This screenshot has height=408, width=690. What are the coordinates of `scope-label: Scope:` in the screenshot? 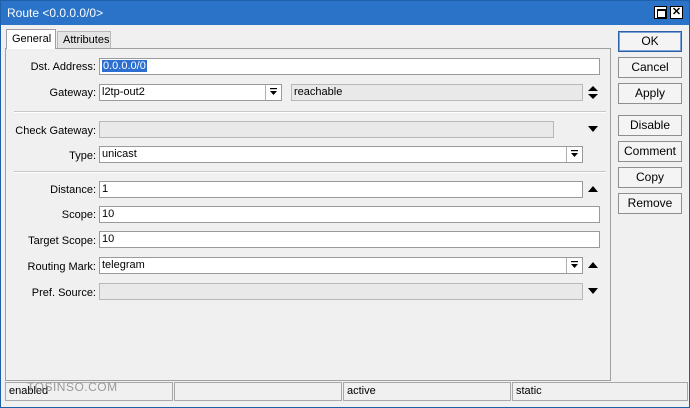 It's located at (78, 215).